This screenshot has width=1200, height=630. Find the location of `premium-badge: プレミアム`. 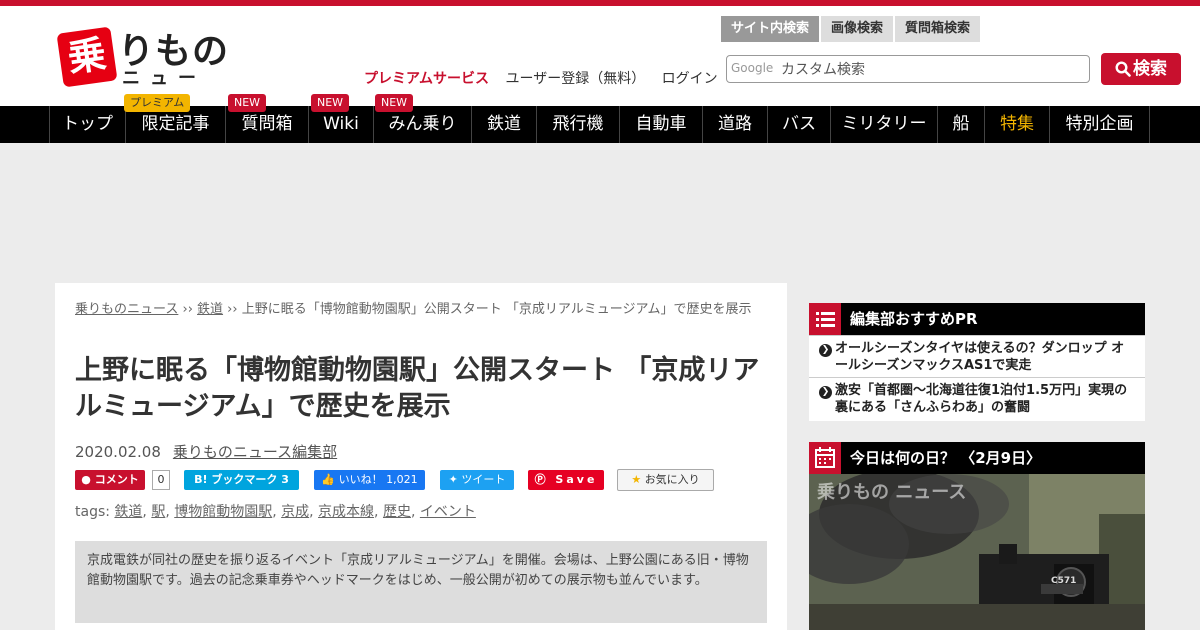

premium-badge: プレミアム is located at coordinates (157, 103).